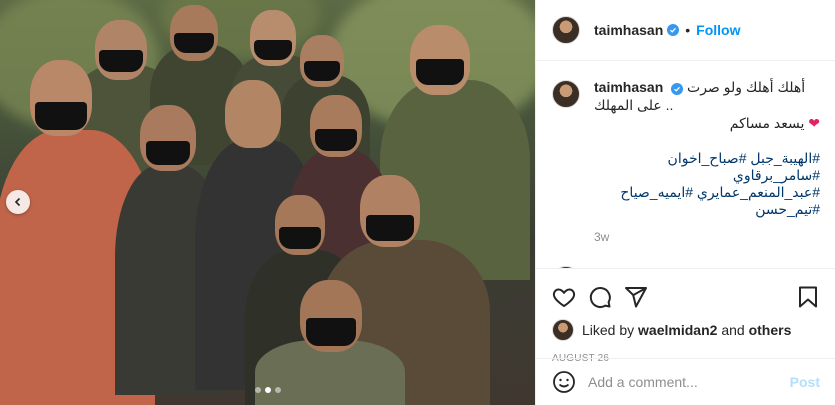  What do you see at coordinates (770, 330) in the screenshot?
I see `liked-by-others: others` at bounding box center [770, 330].